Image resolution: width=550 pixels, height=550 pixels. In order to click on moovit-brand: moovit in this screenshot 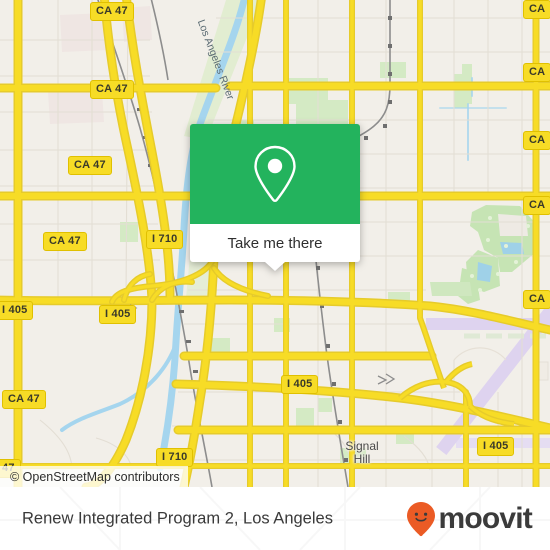, I will do `click(469, 519)`.